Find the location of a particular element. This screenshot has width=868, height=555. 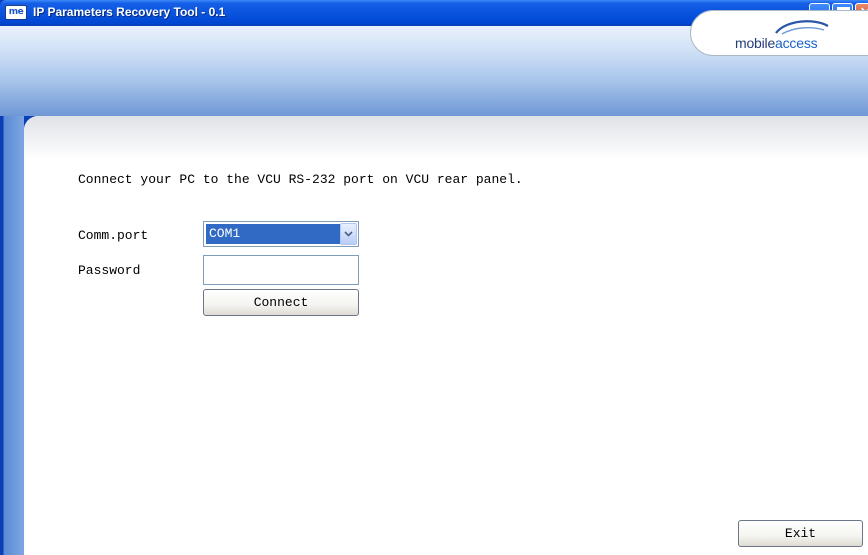

app-icon: me is located at coordinates (16, 12).